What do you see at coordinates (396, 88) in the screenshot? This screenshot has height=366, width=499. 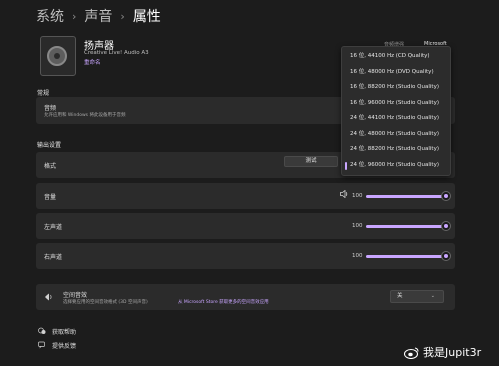 I see `format-option: 16 位, 88200 Hz (Studio Quality)` at bounding box center [396, 88].